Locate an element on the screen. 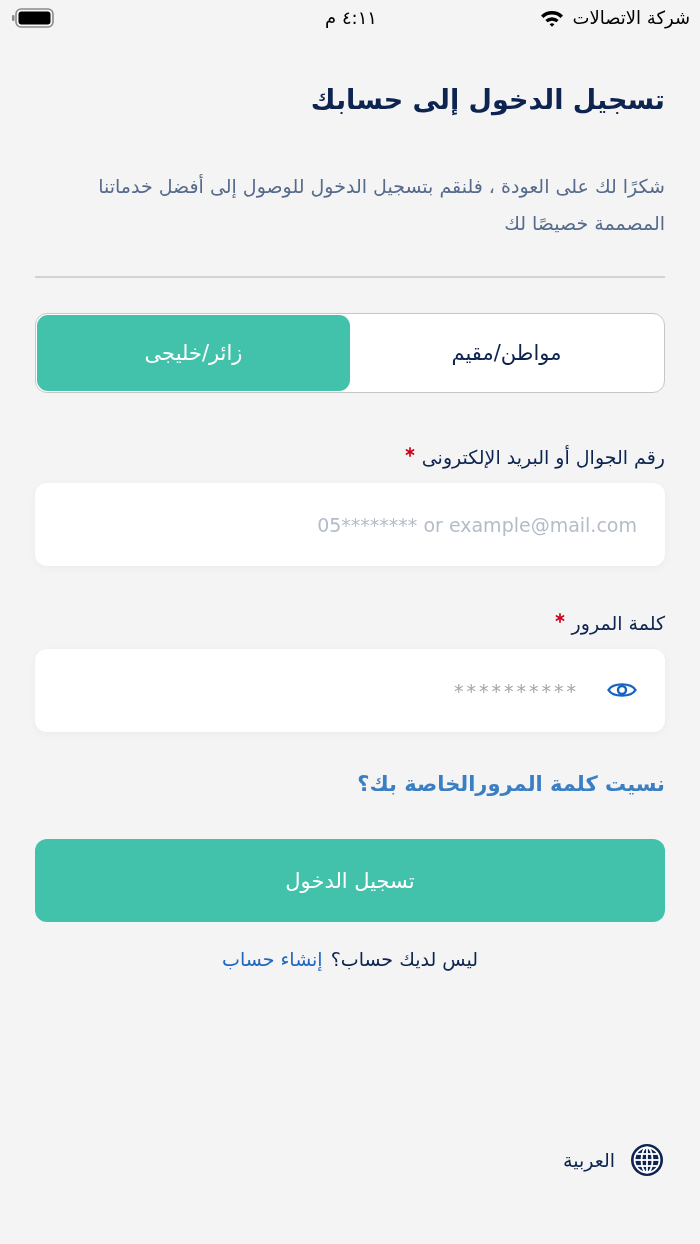 The width and height of the screenshot is (700, 1244). language-button: العربية is located at coordinates (613, 1160).